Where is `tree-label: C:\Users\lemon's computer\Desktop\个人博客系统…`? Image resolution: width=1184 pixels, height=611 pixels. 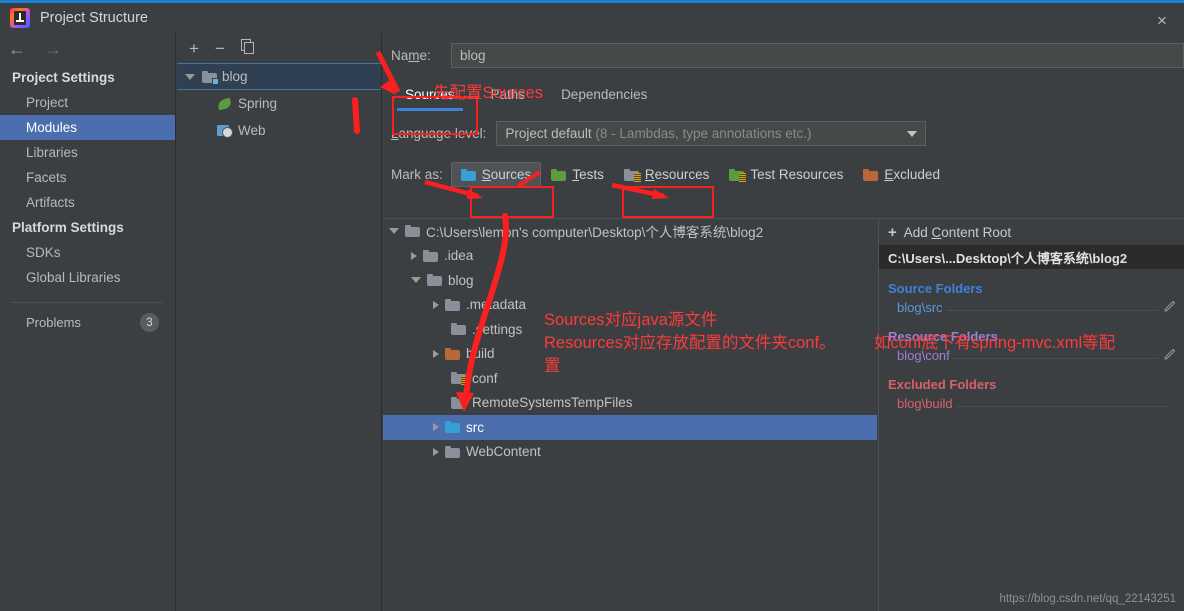
tree-label: C:\Users\lemon's computer\Desktop\个人博客系统… is located at coordinates (595, 233).